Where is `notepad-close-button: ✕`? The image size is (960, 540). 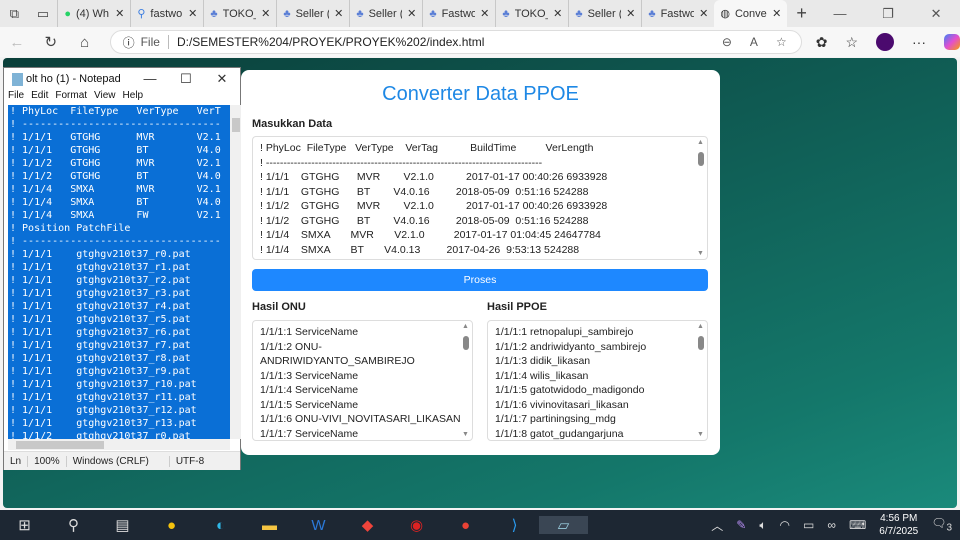 notepad-close-button: ✕ is located at coordinates (222, 79).